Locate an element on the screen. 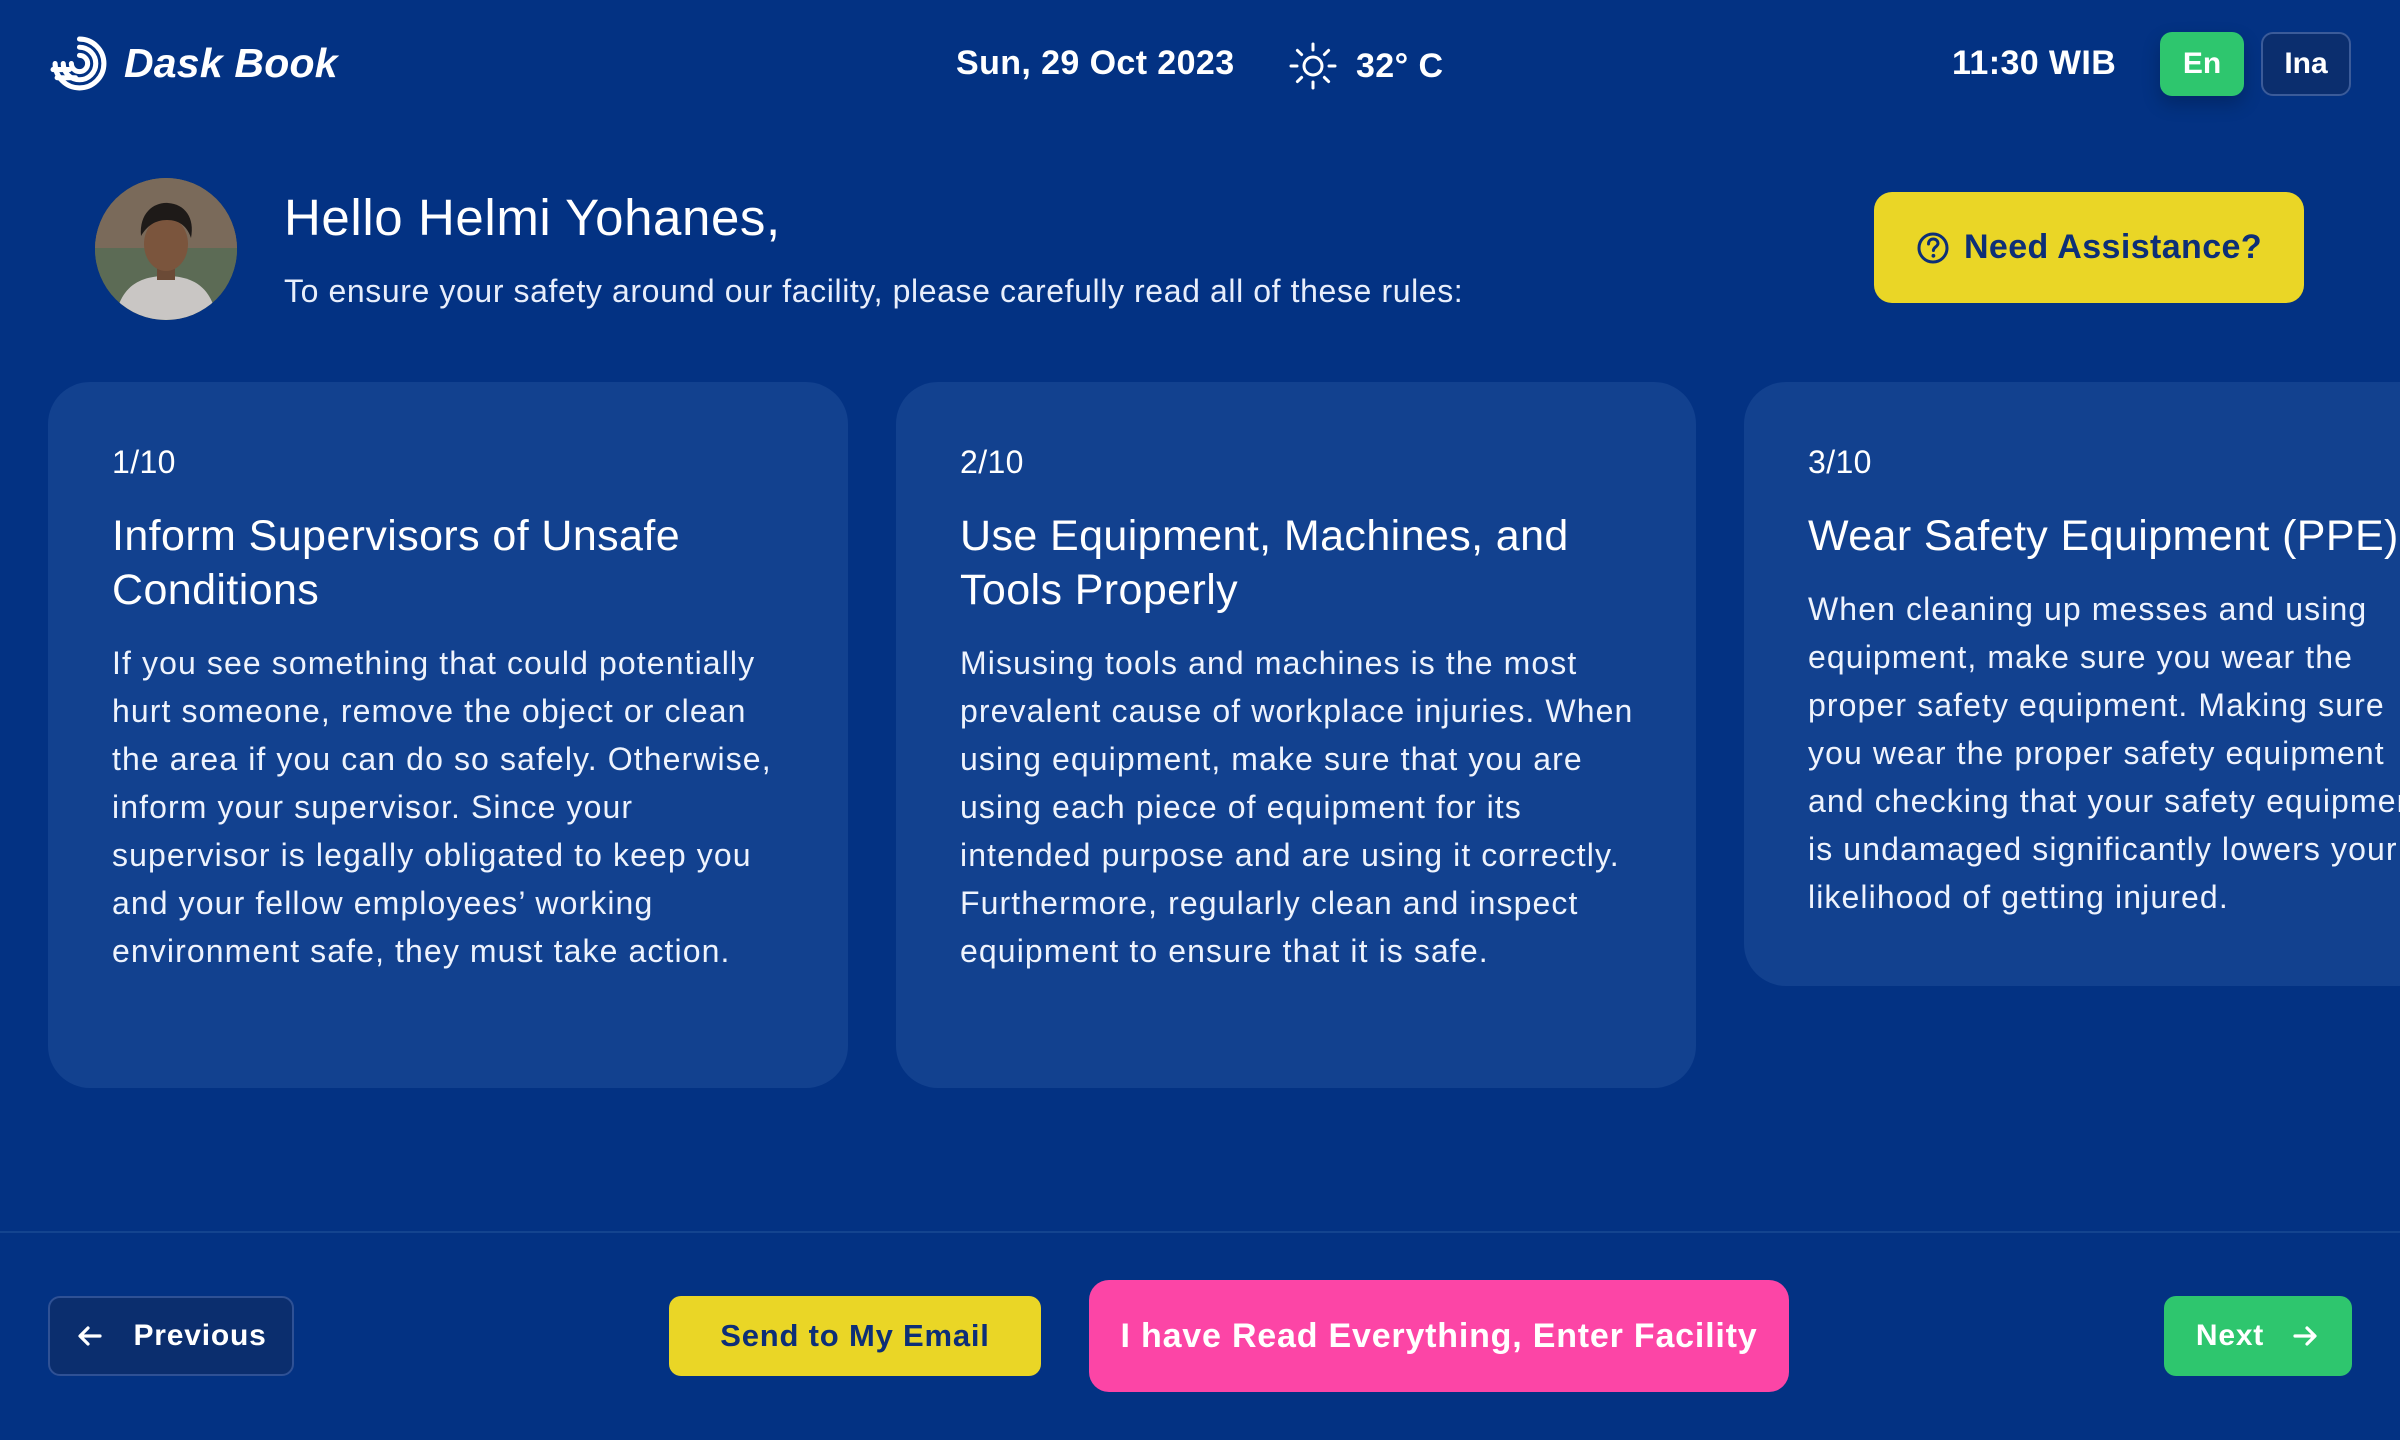 This screenshot has width=2400, height=1440. app-name: Dask Book is located at coordinates (231, 63).